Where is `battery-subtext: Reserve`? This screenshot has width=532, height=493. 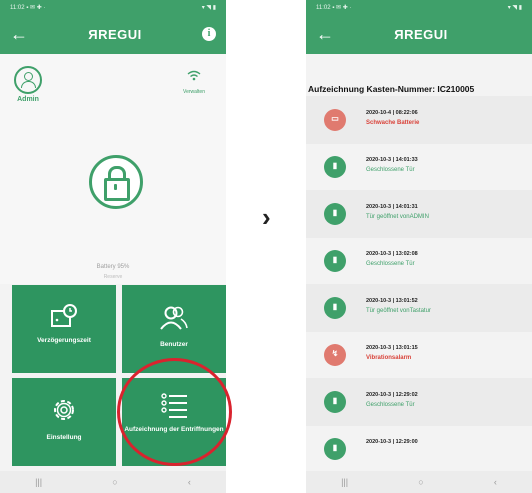
battery-subtext: Reserve is located at coordinates (113, 277).